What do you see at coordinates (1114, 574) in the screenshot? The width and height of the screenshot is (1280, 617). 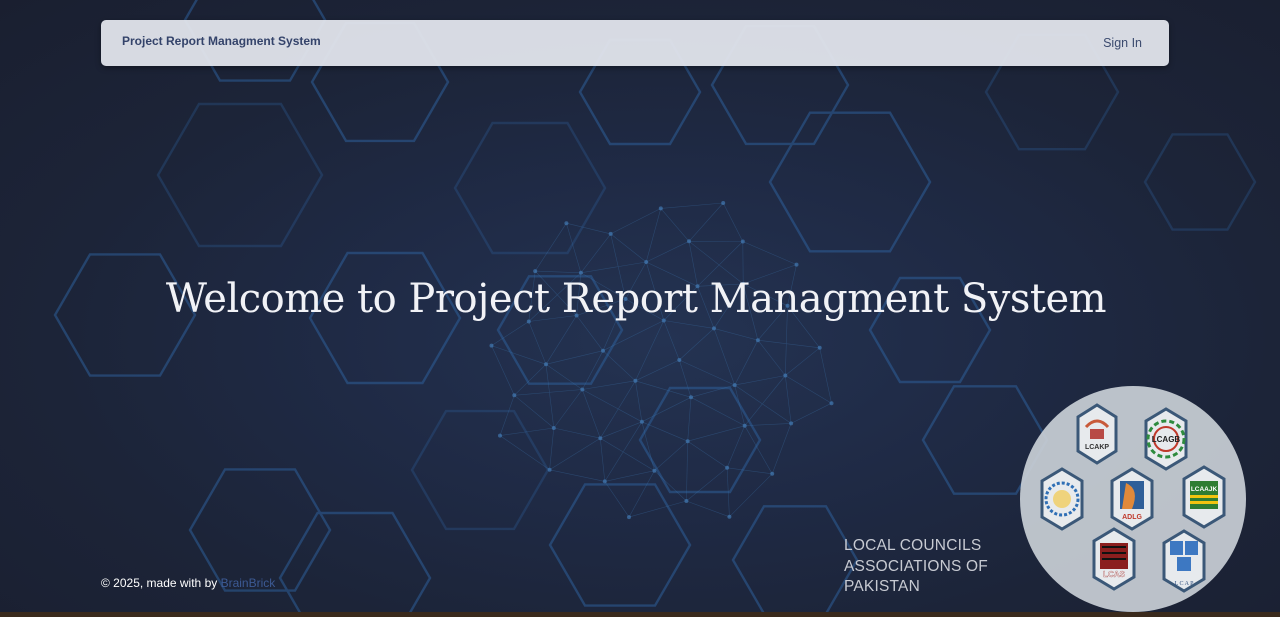 I see `lcas-label: LCAS` at bounding box center [1114, 574].